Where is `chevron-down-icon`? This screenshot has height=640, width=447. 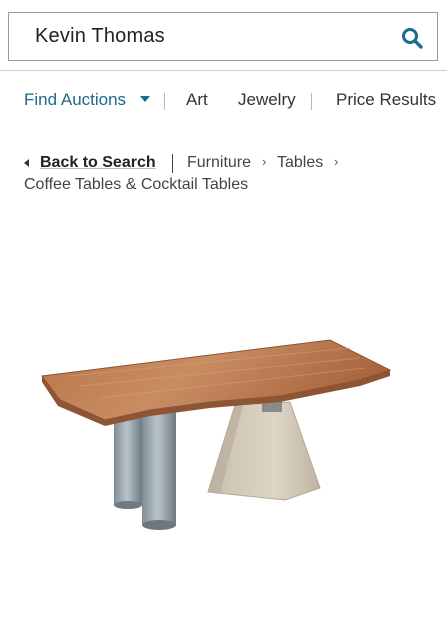
chevron-down-icon is located at coordinates (145, 99).